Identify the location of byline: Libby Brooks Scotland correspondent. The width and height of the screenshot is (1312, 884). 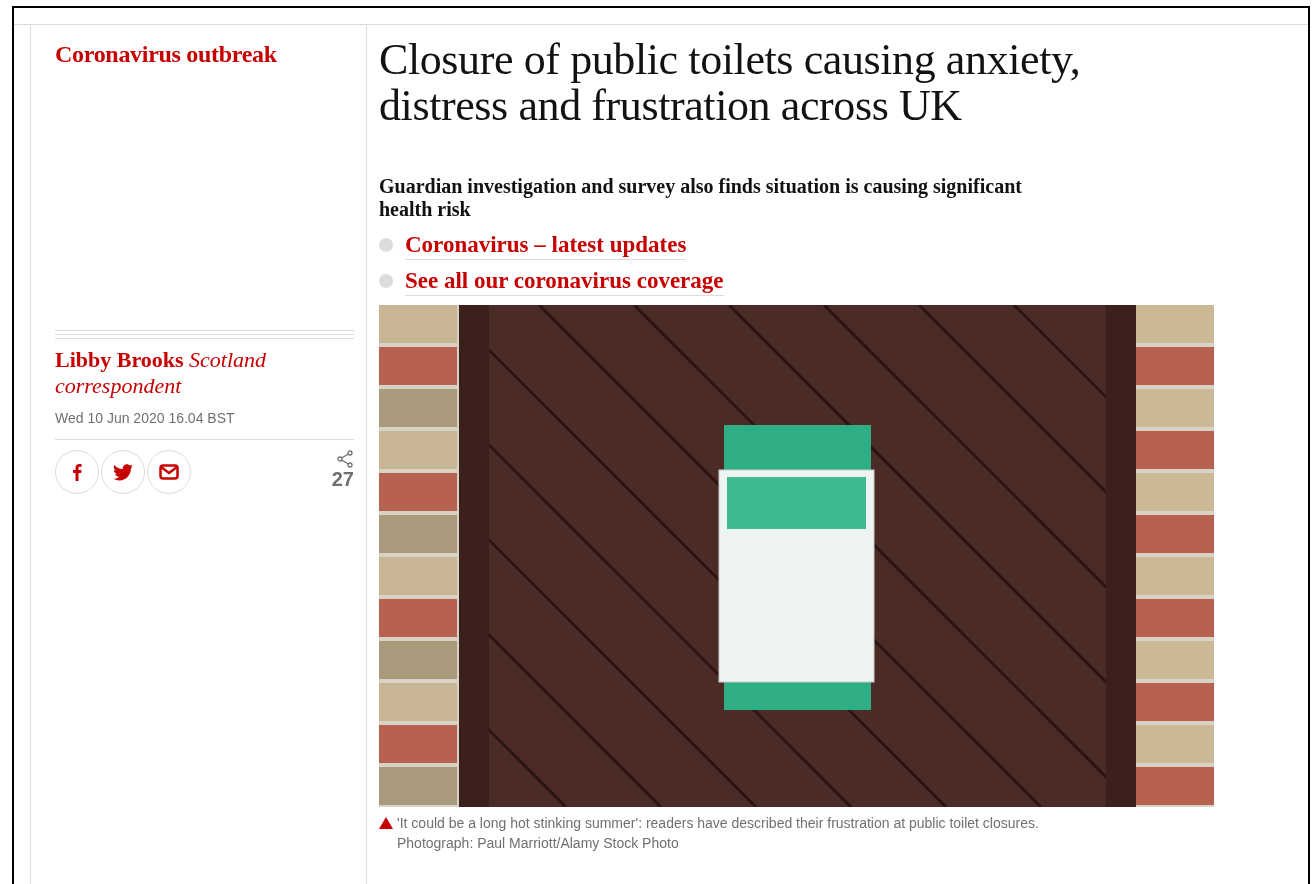
(204, 373).